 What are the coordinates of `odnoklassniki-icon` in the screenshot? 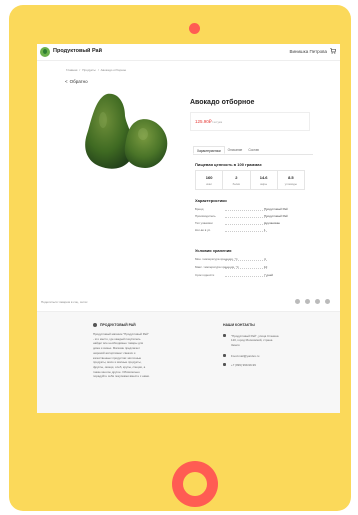 It's located at (327, 301).